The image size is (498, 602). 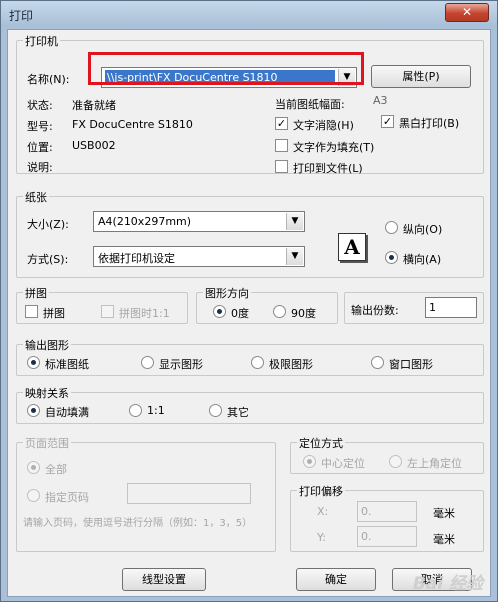 What do you see at coordinates (67, 364) in the screenshot?
I see `output-standard-label: 标准图纸` at bounding box center [67, 364].